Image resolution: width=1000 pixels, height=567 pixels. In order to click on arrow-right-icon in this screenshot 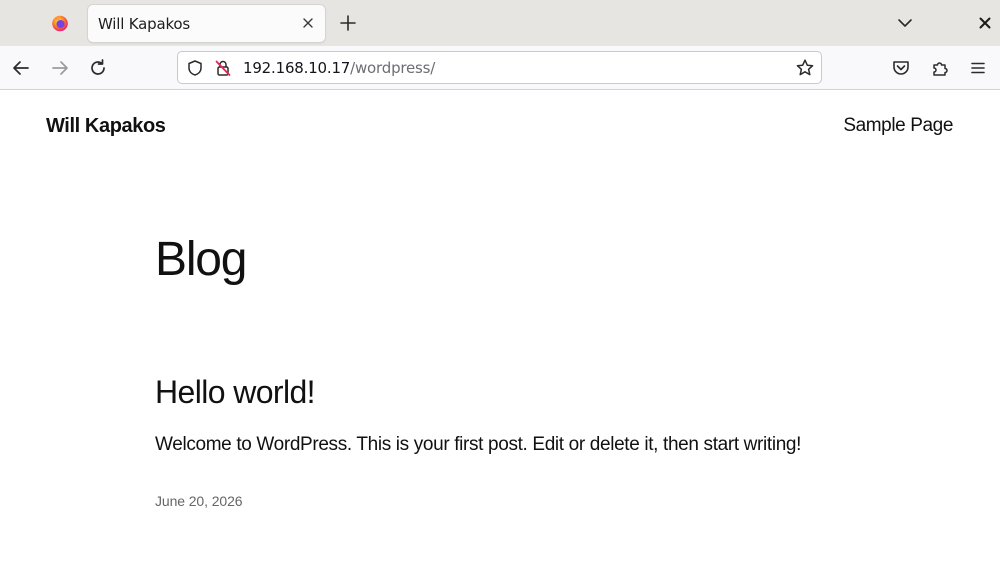, I will do `click(60, 68)`.